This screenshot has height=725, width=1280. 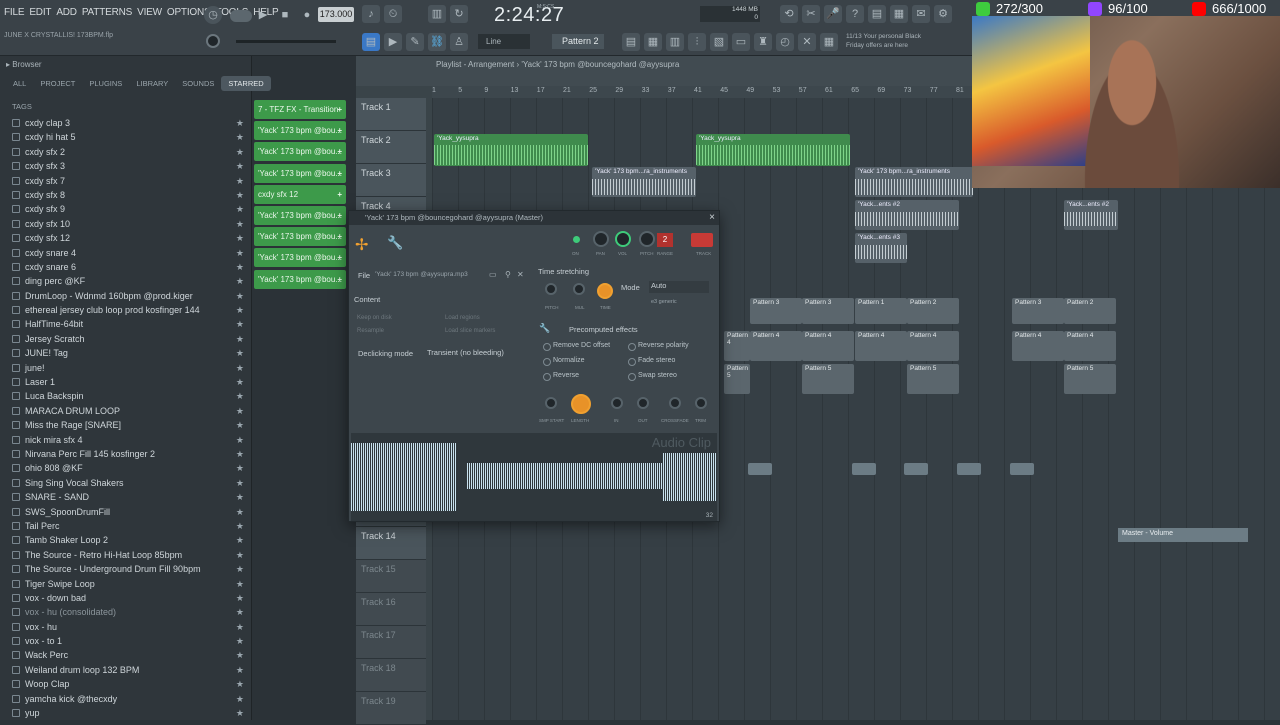 I want to click on playlist-icon: ▤, so click(x=631, y=42).